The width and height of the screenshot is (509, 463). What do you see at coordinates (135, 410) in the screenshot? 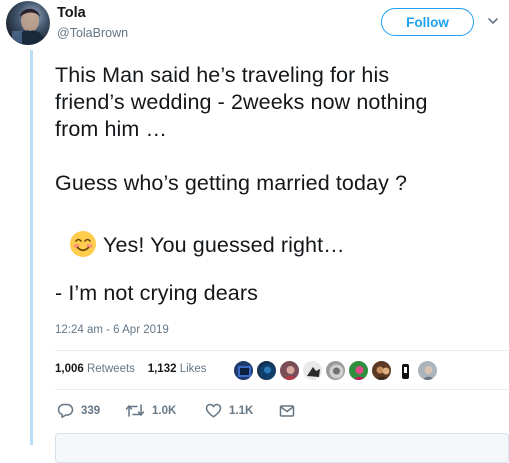
I see `retweet-icon` at bounding box center [135, 410].